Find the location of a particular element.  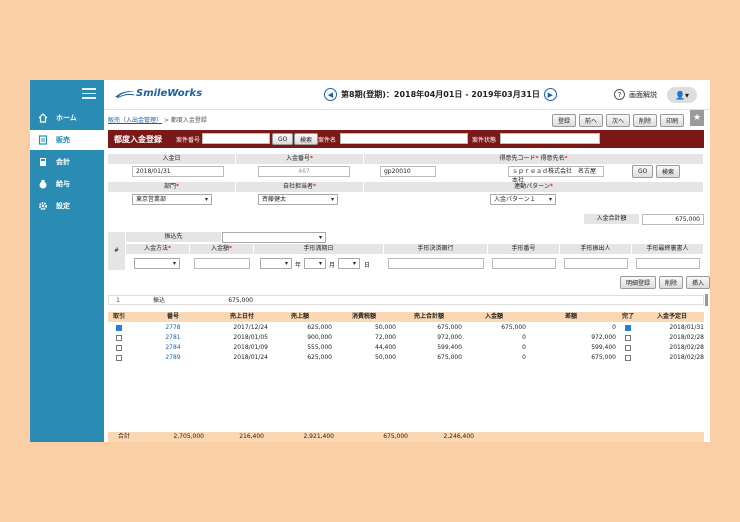

toolbar: 登録 前へ 次へ 削除 印刷 is located at coordinates (618, 120).